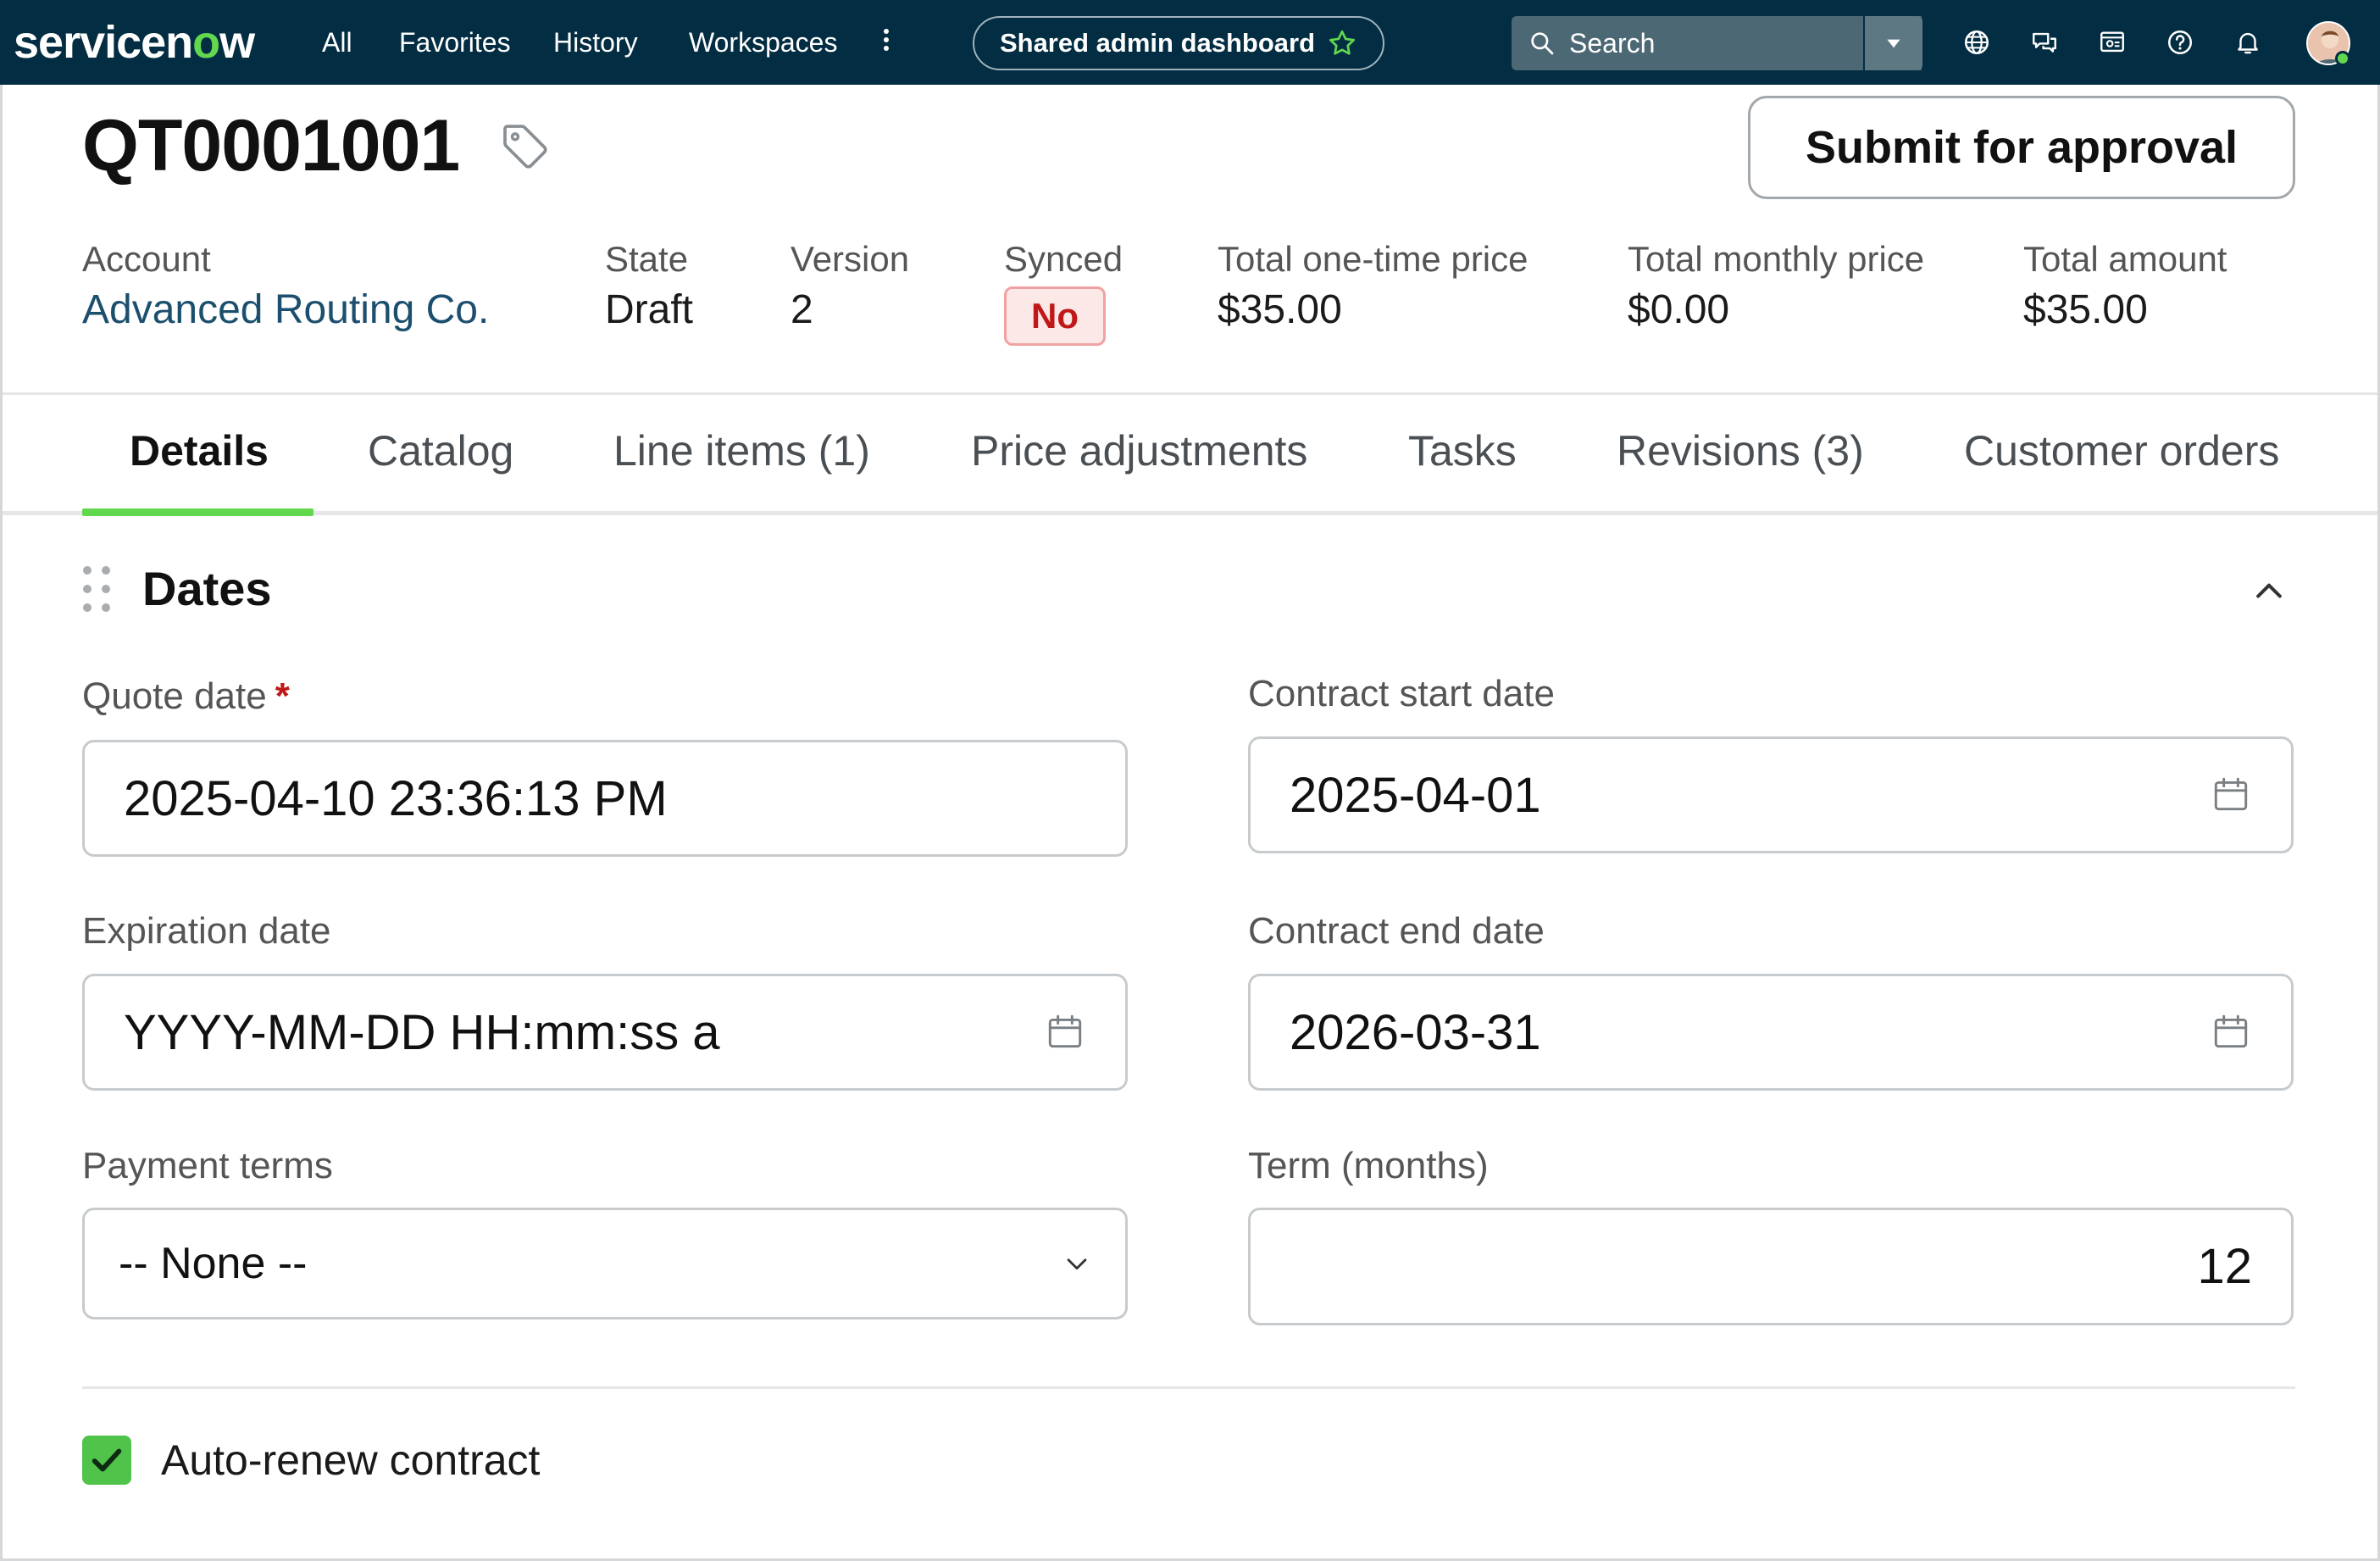 The width and height of the screenshot is (2380, 1561). I want to click on one-time-price-value: $35.00, so click(1280, 310).